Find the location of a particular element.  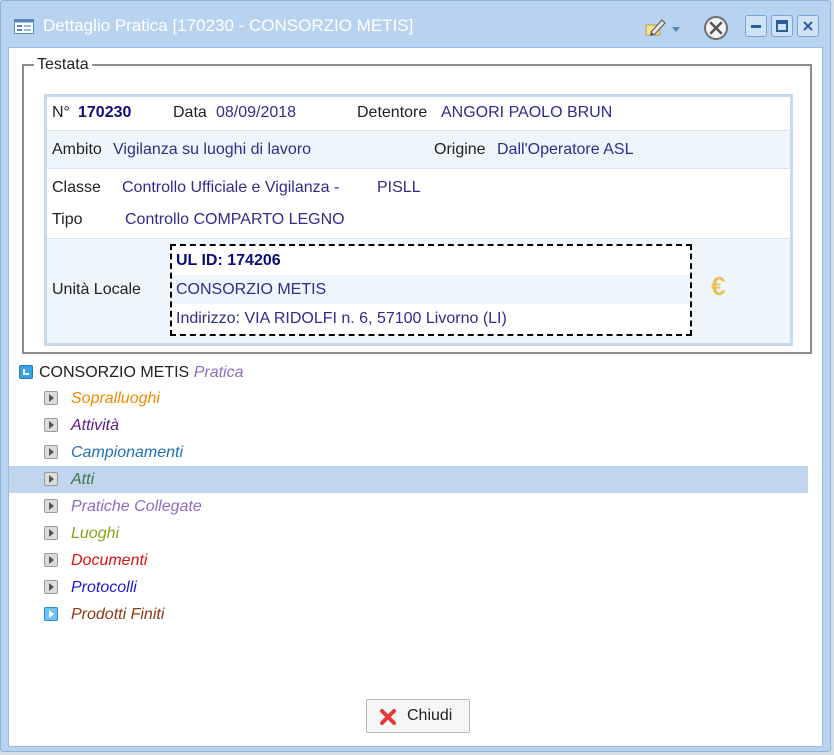

tree-node-label: Sopralluoghi is located at coordinates (115, 398).